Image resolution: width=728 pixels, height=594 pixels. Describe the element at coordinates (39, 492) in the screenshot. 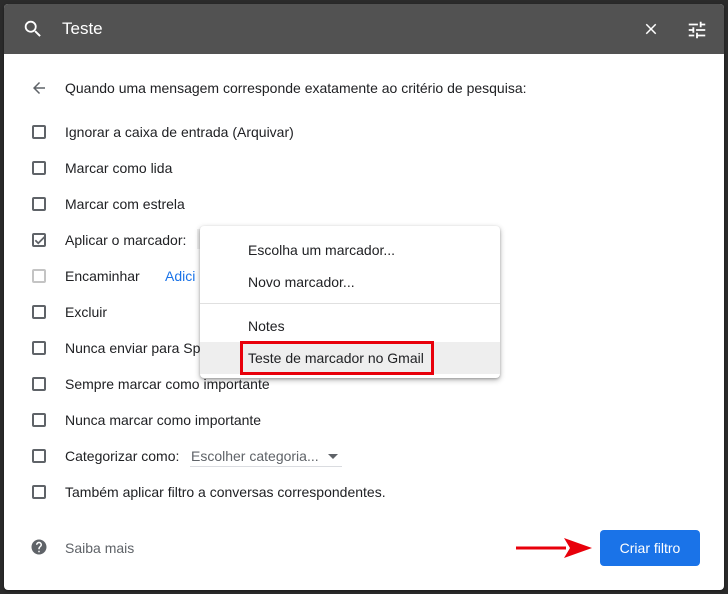

I see `checkbox-apply-to-conversations` at that location.